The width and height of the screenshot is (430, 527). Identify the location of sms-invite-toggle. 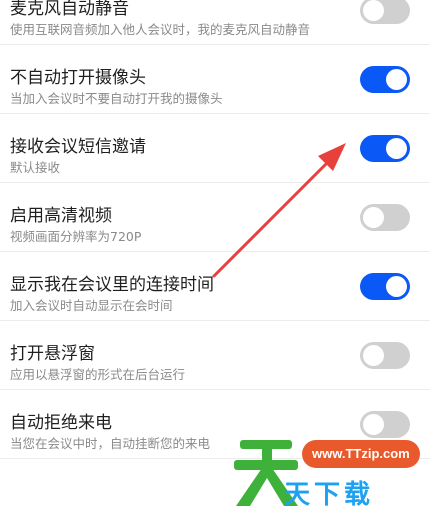
(385, 148).